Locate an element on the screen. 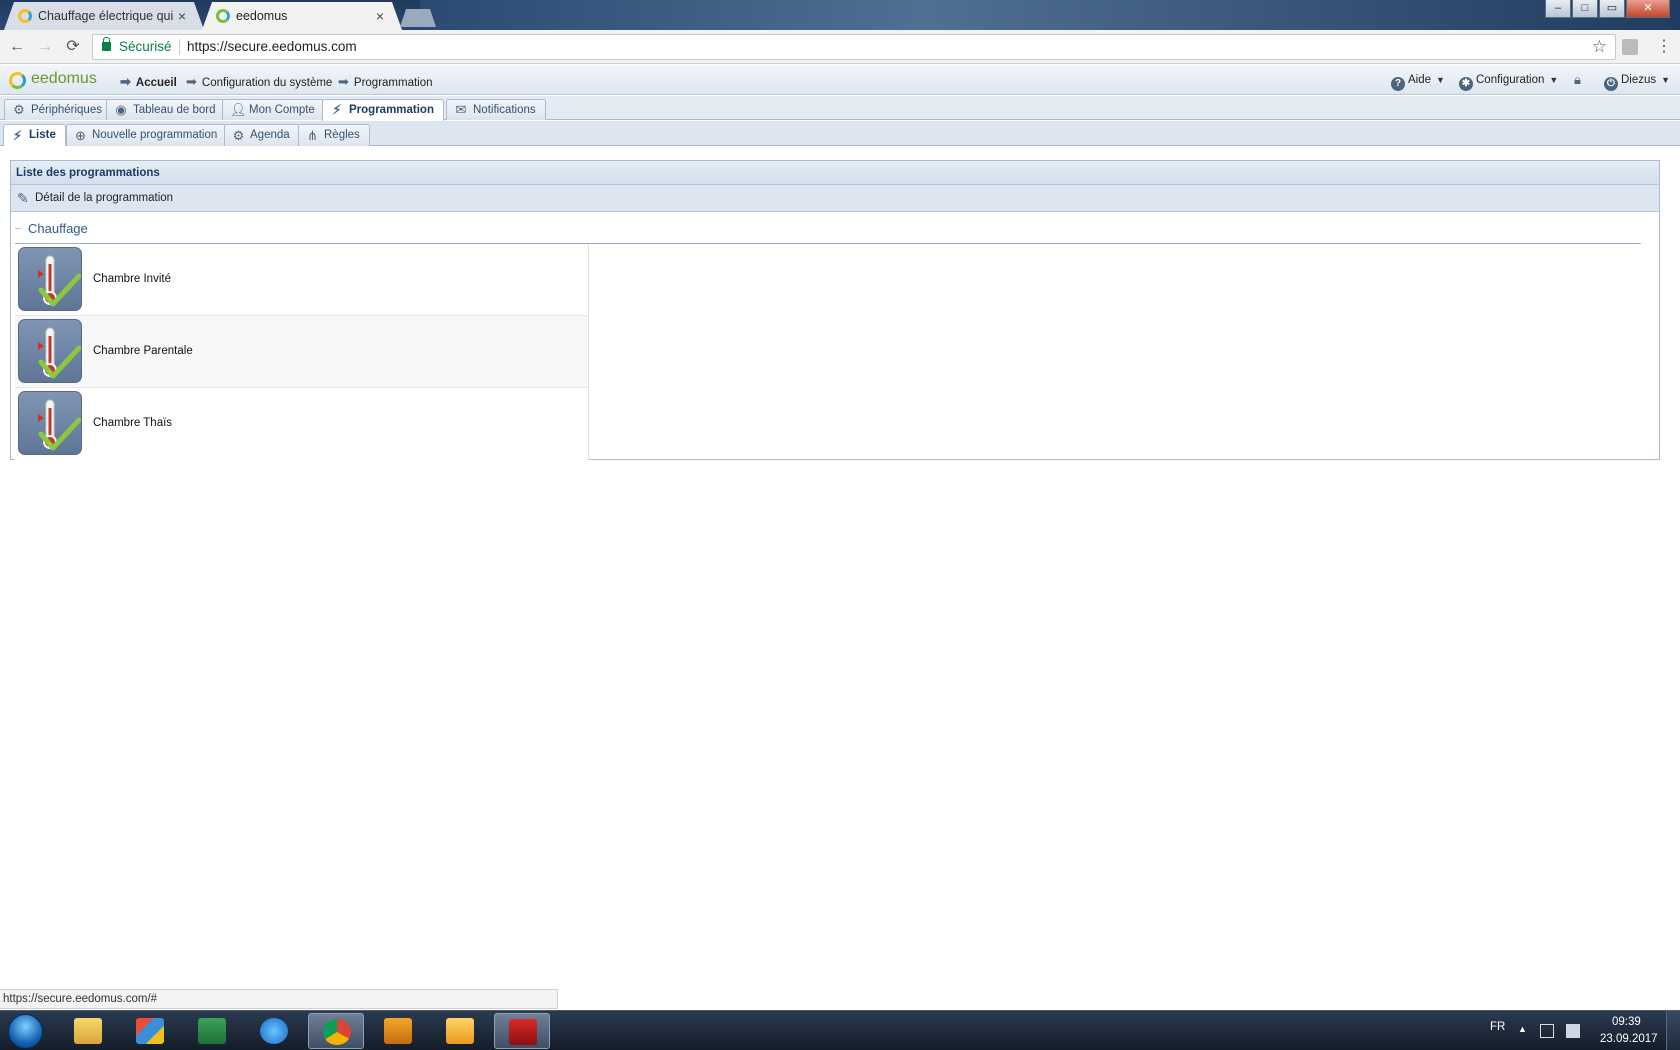  help-icon: ? is located at coordinates (1398, 84).